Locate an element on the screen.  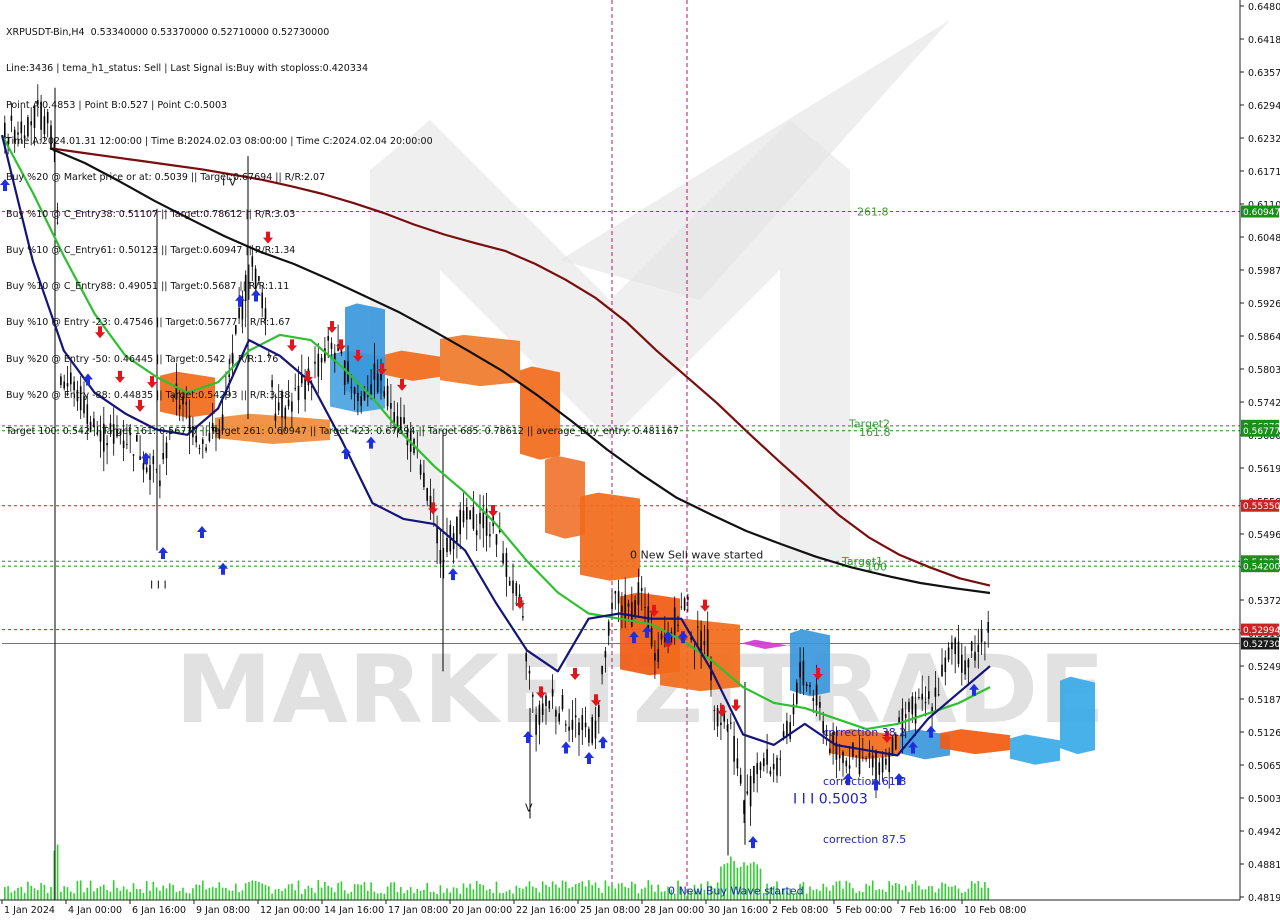
time-tick-label: 30 Jan 16:00 is located at coordinates (738, 910).